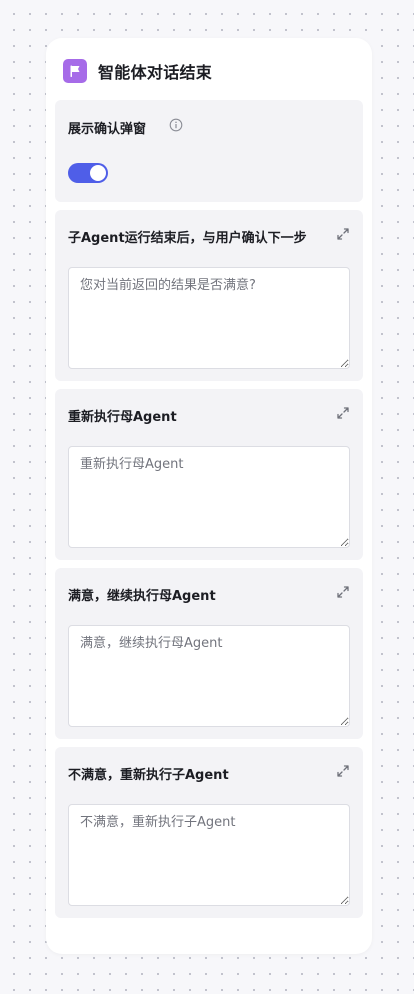 Image resolution: width=414 pixels, height=994 pixels. Describe the element at coordinates (209, 318) in the screenshot. I see `confirm-next-step-textarea` at that location.